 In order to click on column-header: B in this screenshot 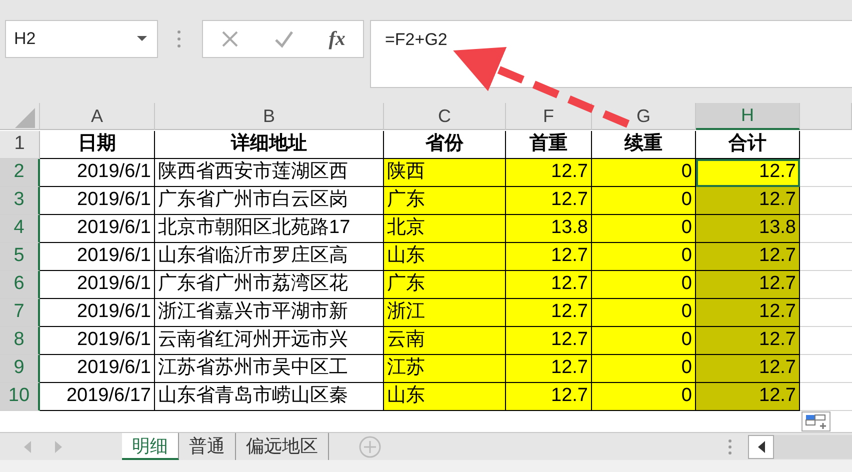, I will do `click(269, 116)`.